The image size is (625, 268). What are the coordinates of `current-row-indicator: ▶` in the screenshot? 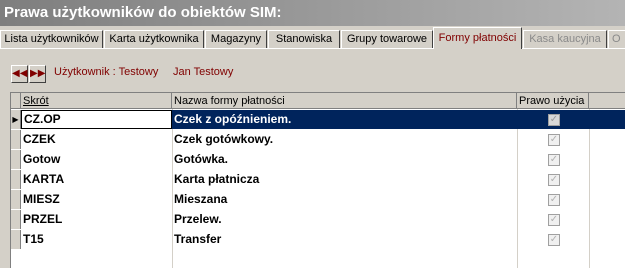 It's located at (16, 119).